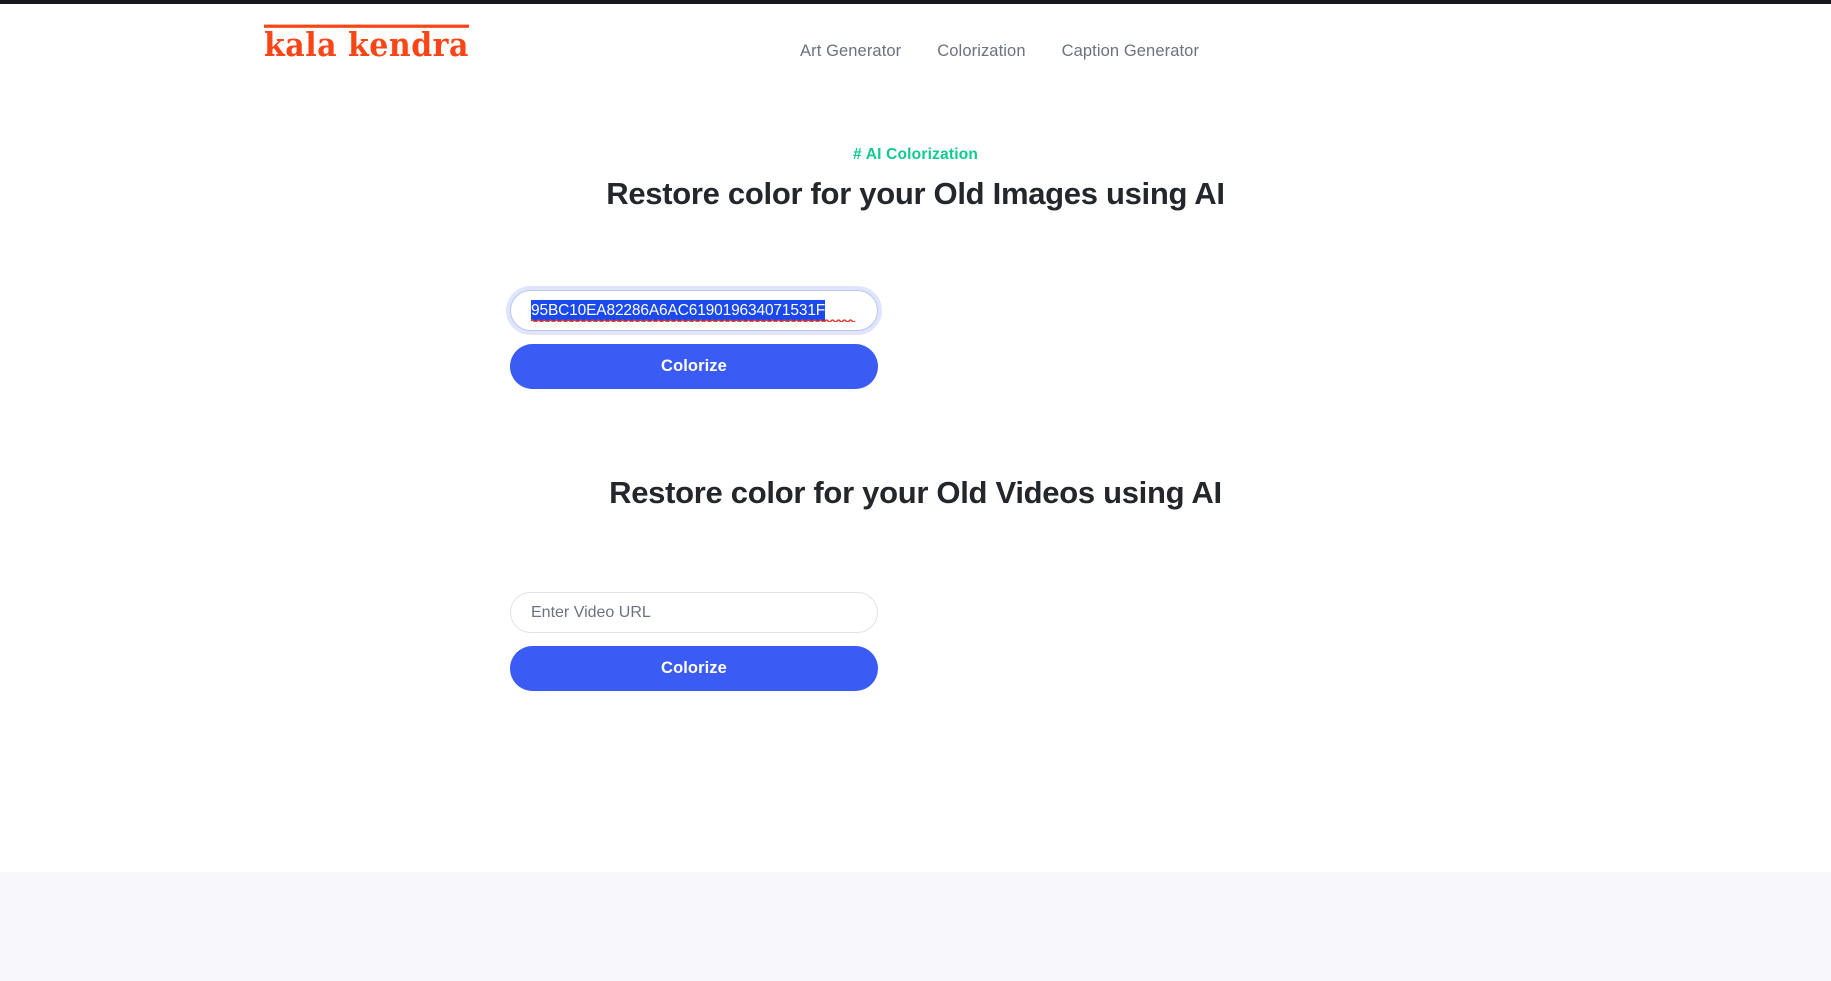 The image size is (1831, 981). Describe the element at coordinates (915, 154) in the screenshot. I see `section-eyebrow: # AI Colorization` at that location.